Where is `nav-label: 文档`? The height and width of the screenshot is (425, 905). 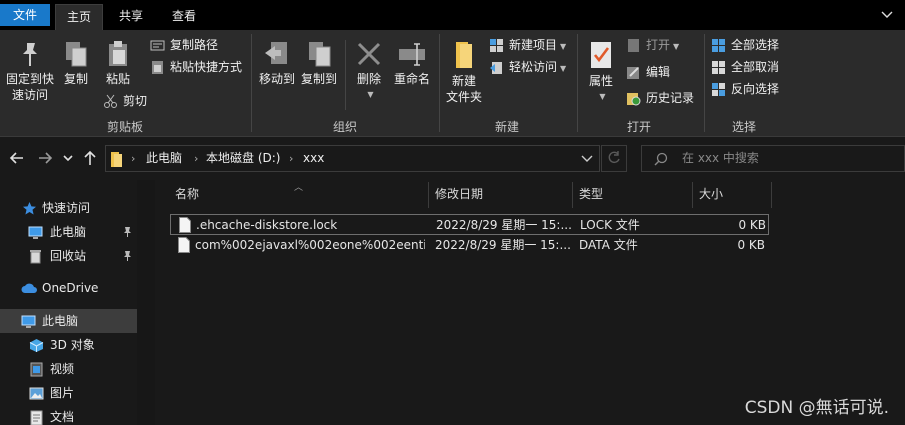 nav-label: 文档 is located at coordinates (62, 417).